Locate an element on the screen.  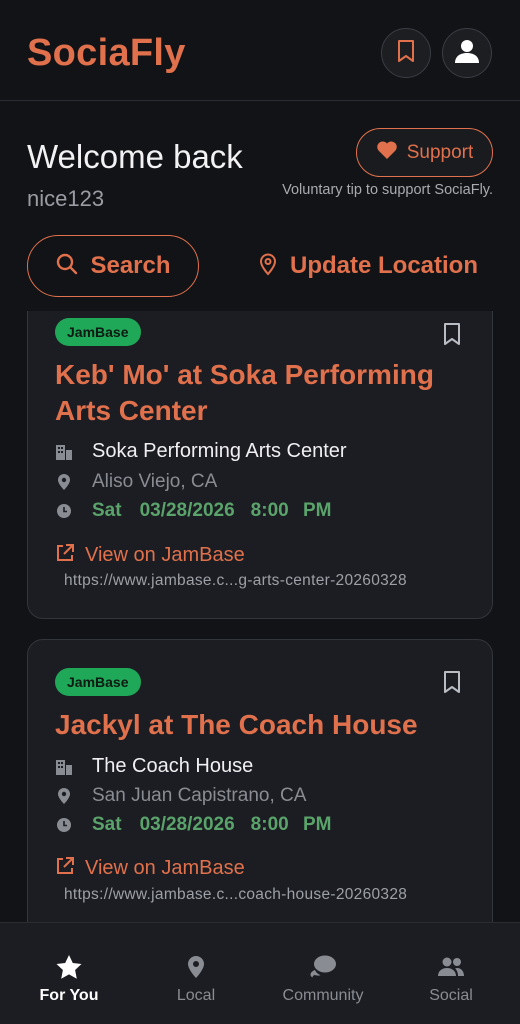
bottom-nav: For You Local Community Social is located at coordinates (260, 973).